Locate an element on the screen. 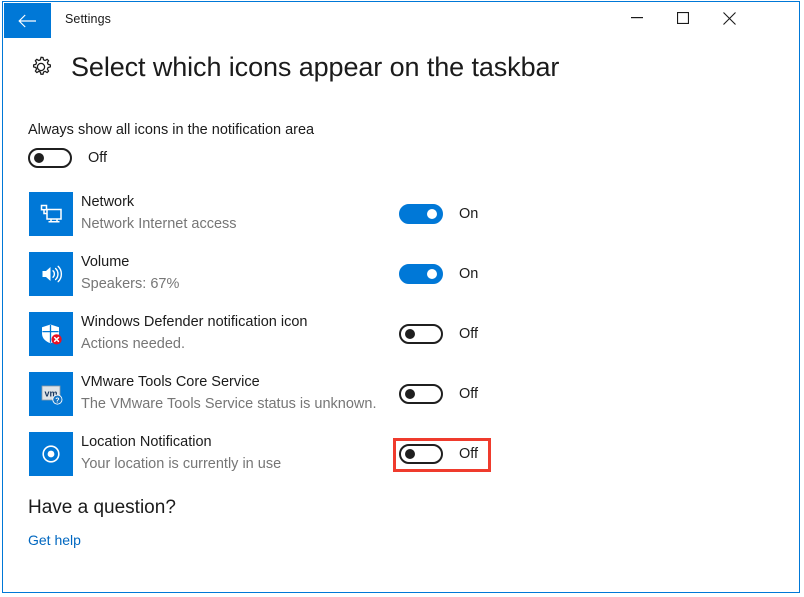 This screenshot has width=804, height=597. list-item: Volume Speakers: 67% On is located at coordinates (401, 274).